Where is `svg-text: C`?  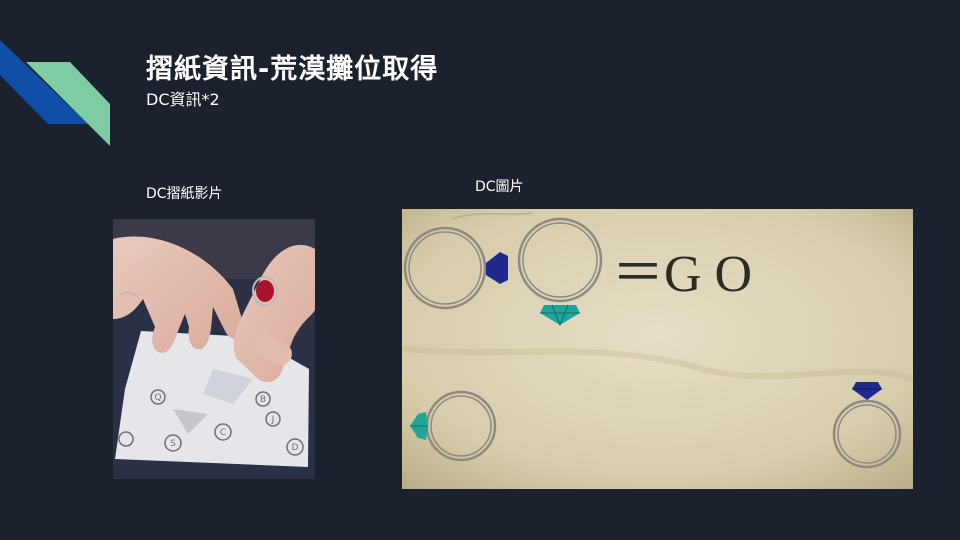 svg-text: C is located at coordinates (223, 433).